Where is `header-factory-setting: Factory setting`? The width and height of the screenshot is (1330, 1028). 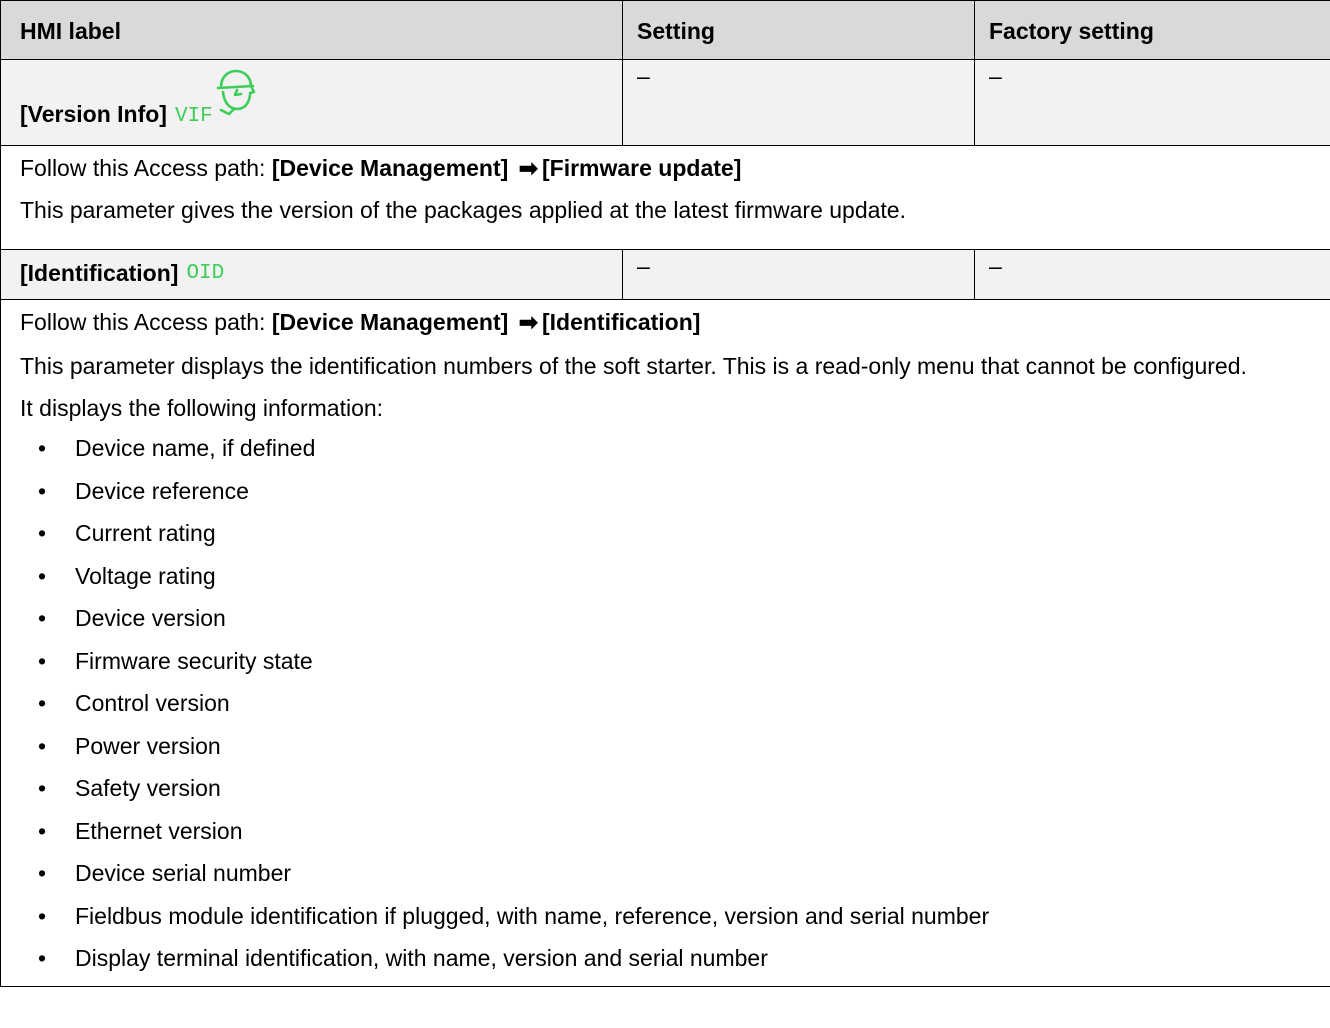 header-factory-setting: Factory setting is located at coordinates (1152, 30).